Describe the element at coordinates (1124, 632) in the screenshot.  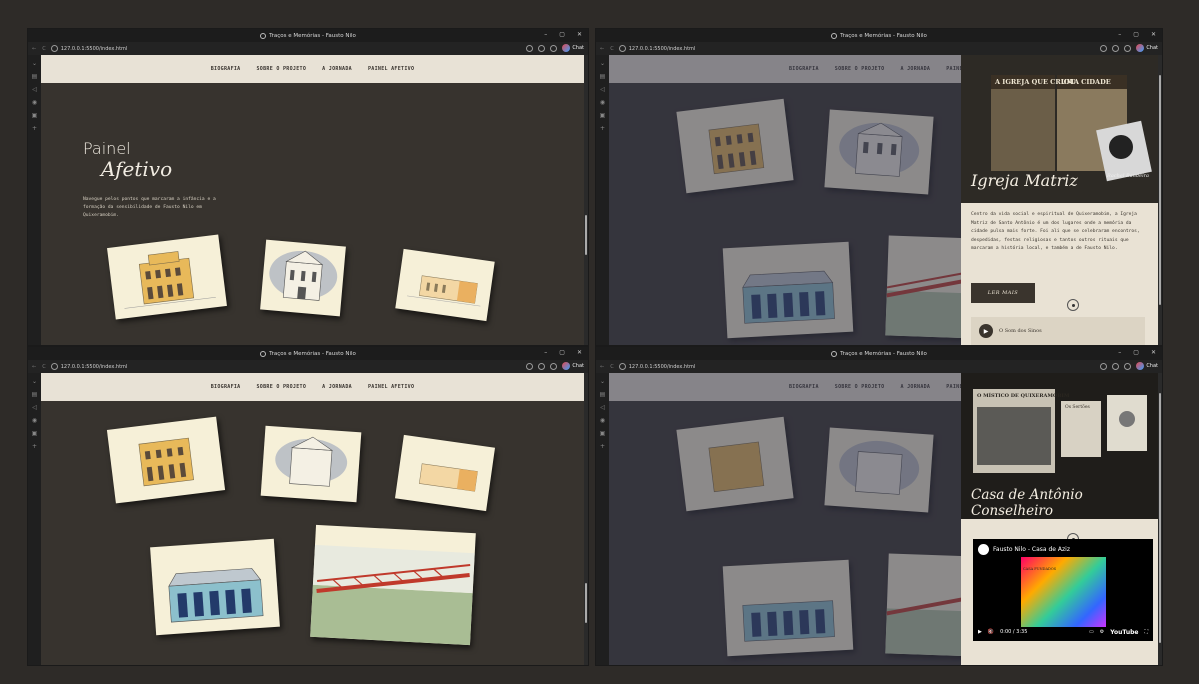
I see `youtube-logo: YouTube` at that location.